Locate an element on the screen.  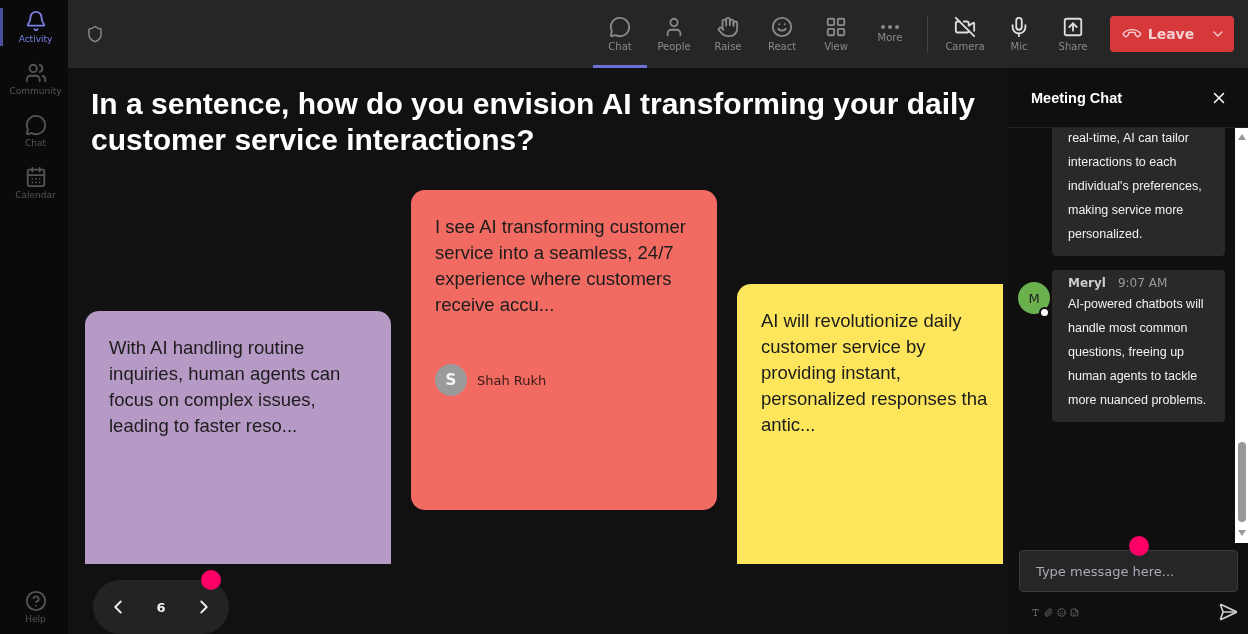
camera-off-icon is located at coordinates (965, 27).